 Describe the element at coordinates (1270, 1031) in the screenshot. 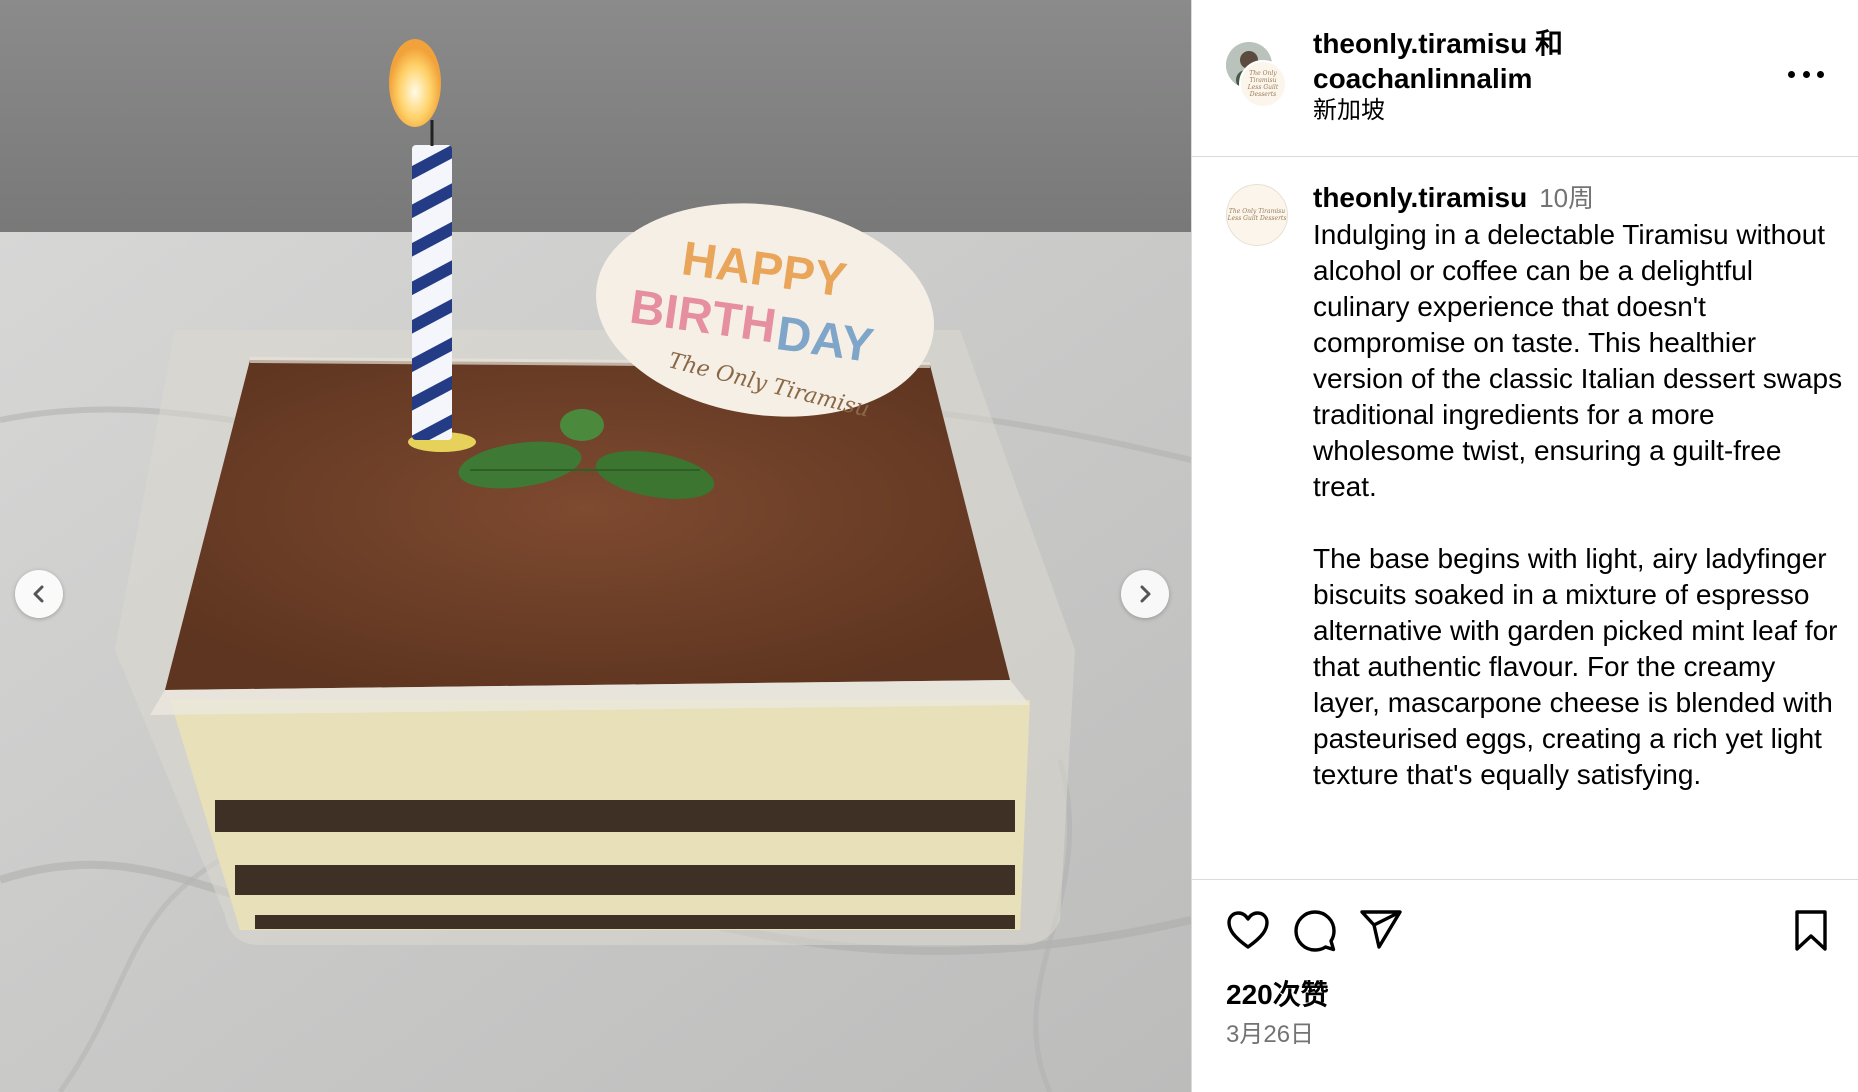

I see `post-date: 3月26日` at that location.